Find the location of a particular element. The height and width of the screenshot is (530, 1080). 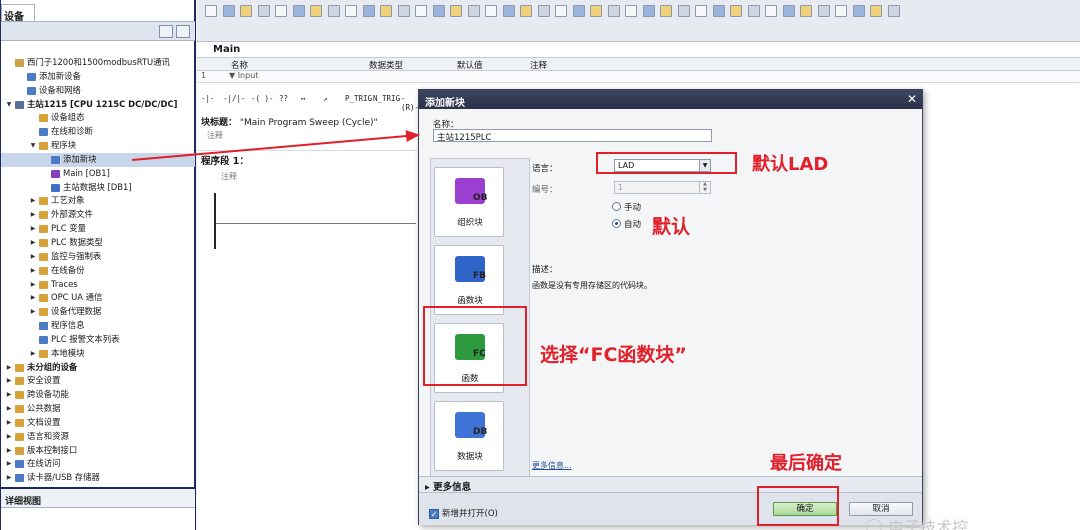

detail-view-header: 详细视图 is located at coordinates (98, 497).